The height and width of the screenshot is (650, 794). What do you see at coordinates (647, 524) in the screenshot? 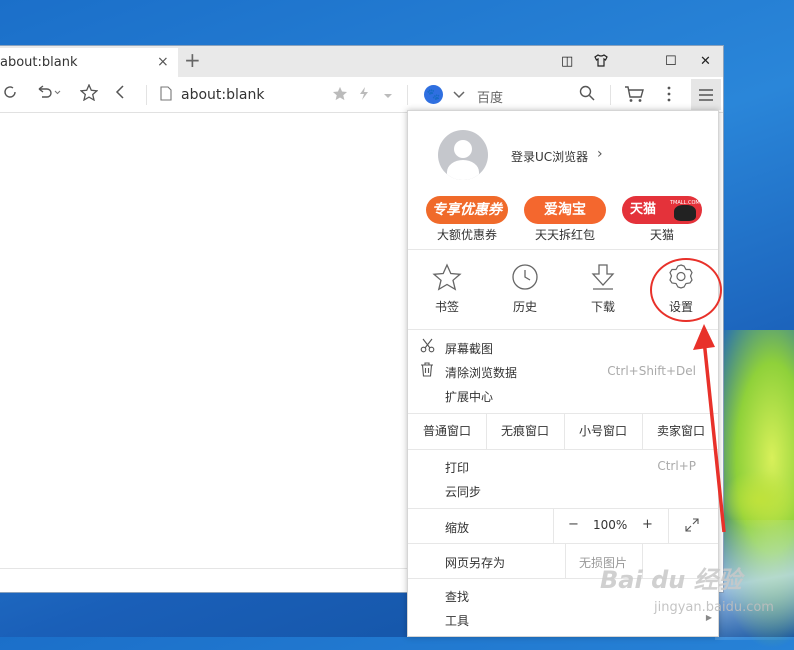
I see `zoom-in-button: +` at bounding box center [647, 524].